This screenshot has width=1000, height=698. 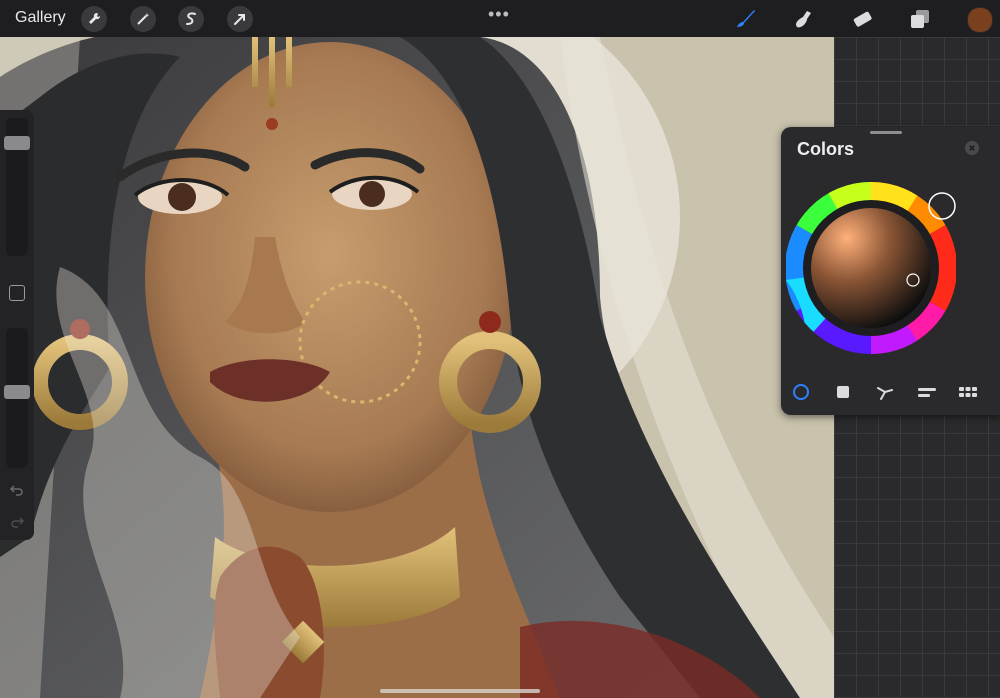 What do you see at coordinates (886, 132) in the screenshot?
I see `panel-drag-handle` at bounding box center [886, 132].